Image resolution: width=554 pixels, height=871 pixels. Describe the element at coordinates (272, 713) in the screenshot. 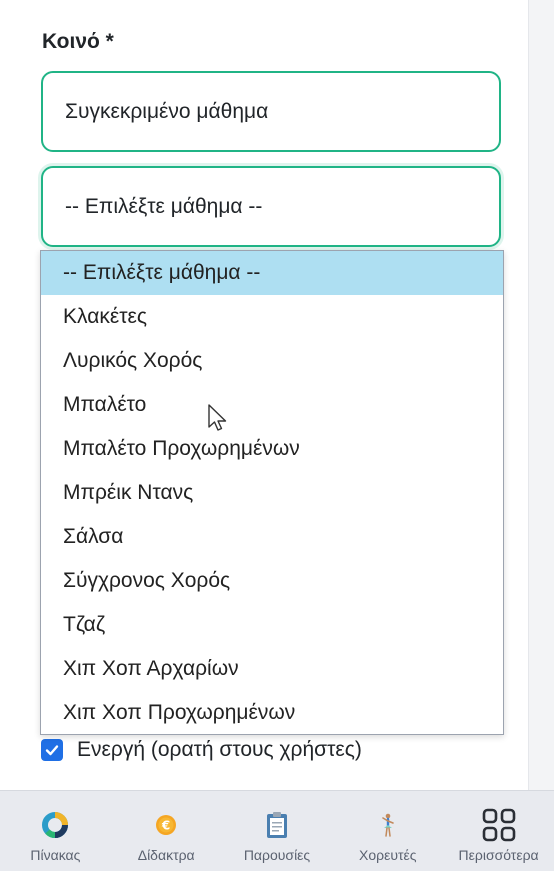

I see `dropdown-option: Χιπ Χοπ Προχωρημένων` at that location.